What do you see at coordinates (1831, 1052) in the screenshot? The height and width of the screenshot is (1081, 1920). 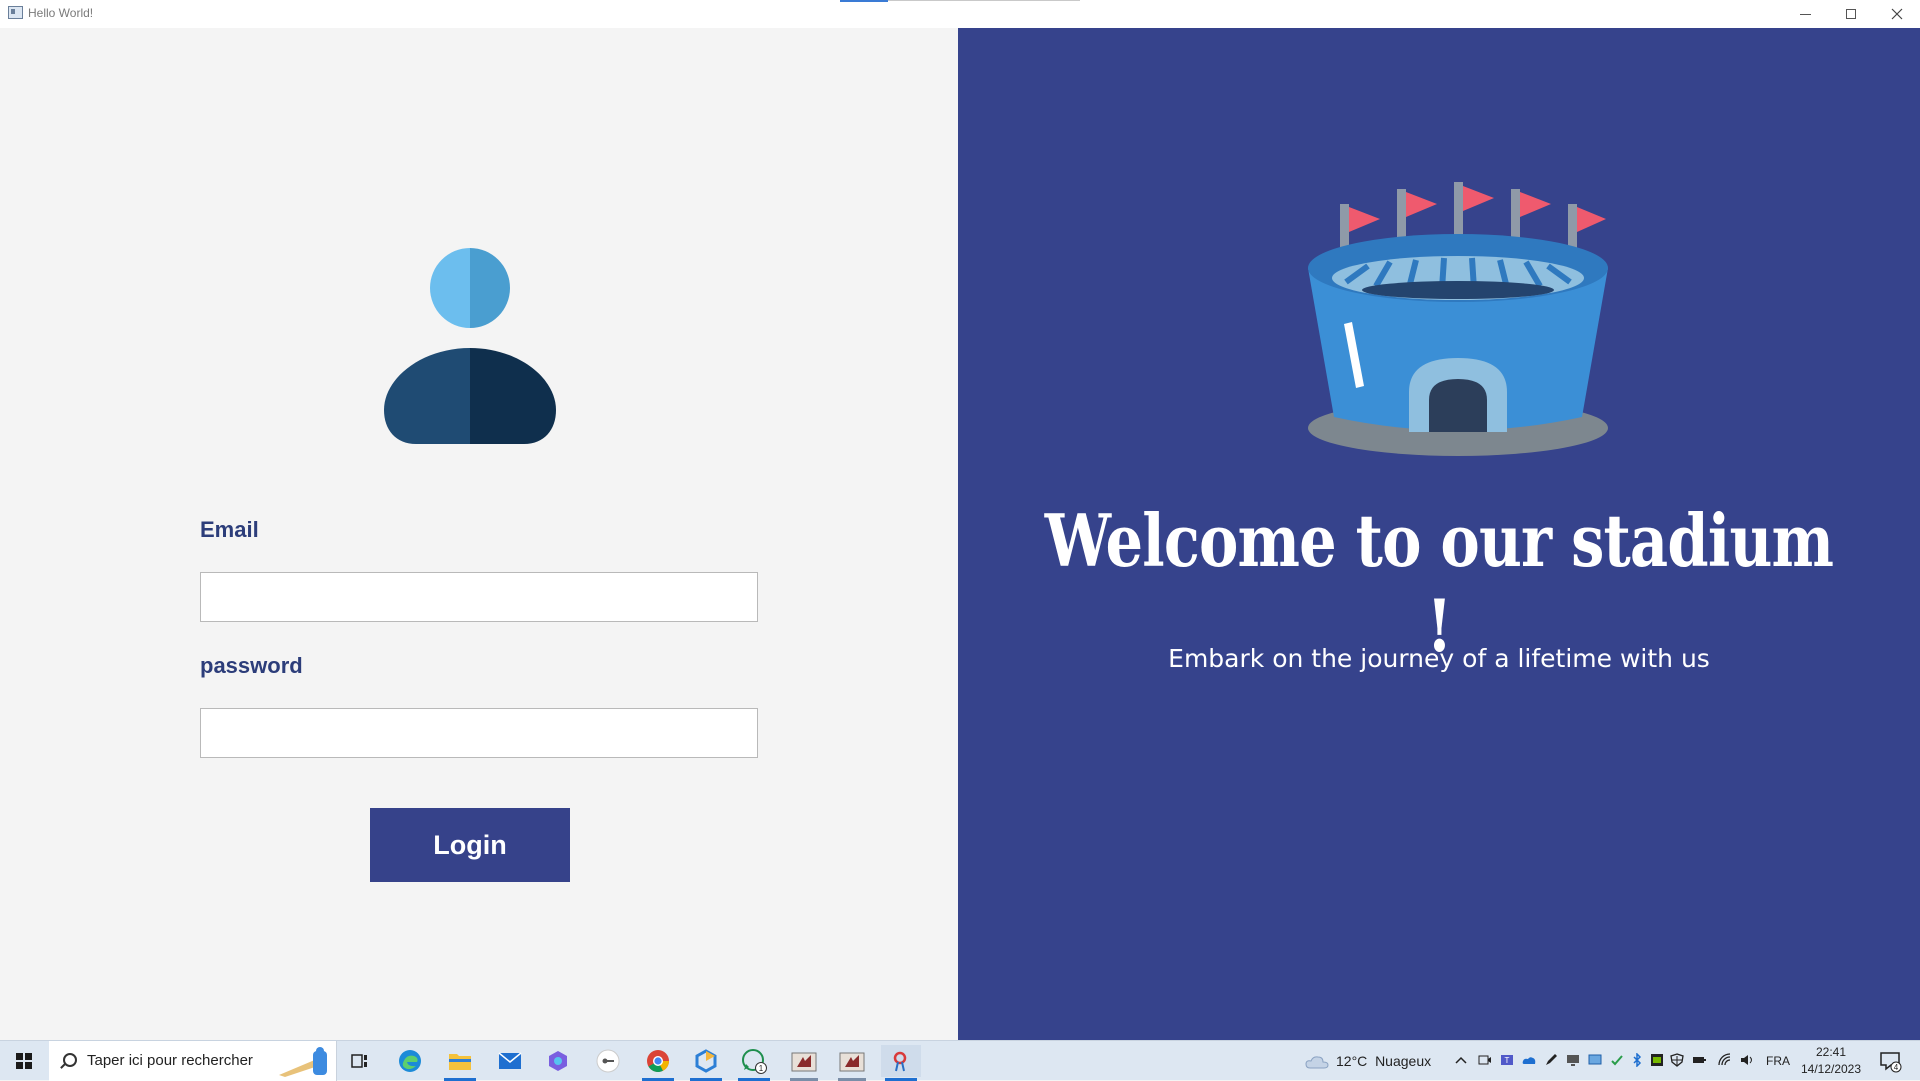 I see `clock-time: 22:41` at bounding box center [1831, 1052].